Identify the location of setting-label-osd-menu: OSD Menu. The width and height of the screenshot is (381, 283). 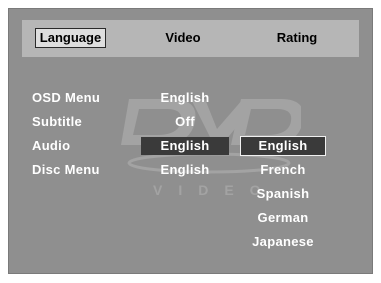
(66, 97).